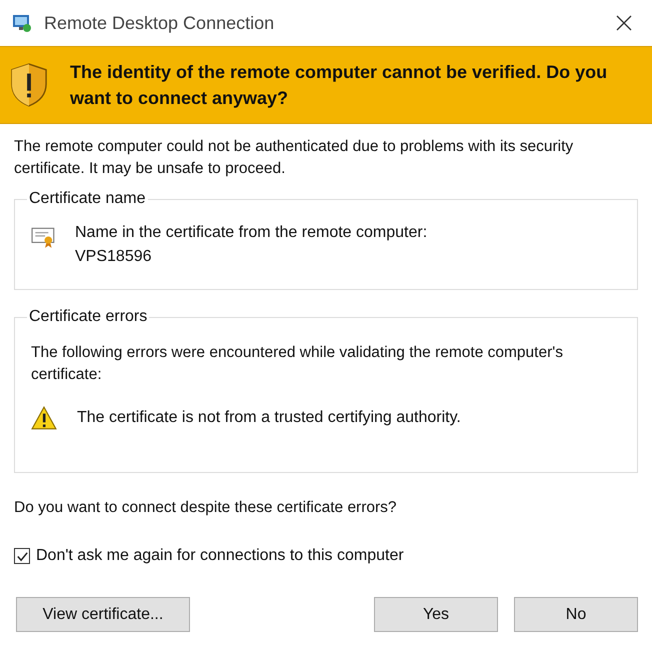  What do you see at coordinates (576, 614) in the screenshot?
I see `no-button: No` at bounding box center [576, 614].